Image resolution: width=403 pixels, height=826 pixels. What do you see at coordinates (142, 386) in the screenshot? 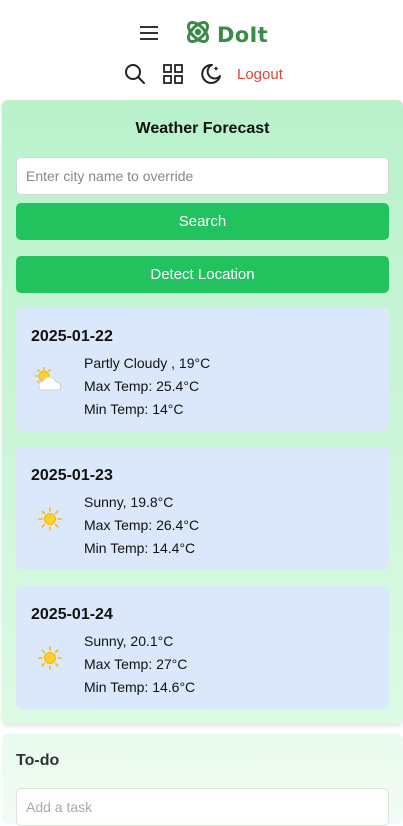
I see `forecast-max-temp: Max Temp: 25.4°C` at bounding box center [142, 386].